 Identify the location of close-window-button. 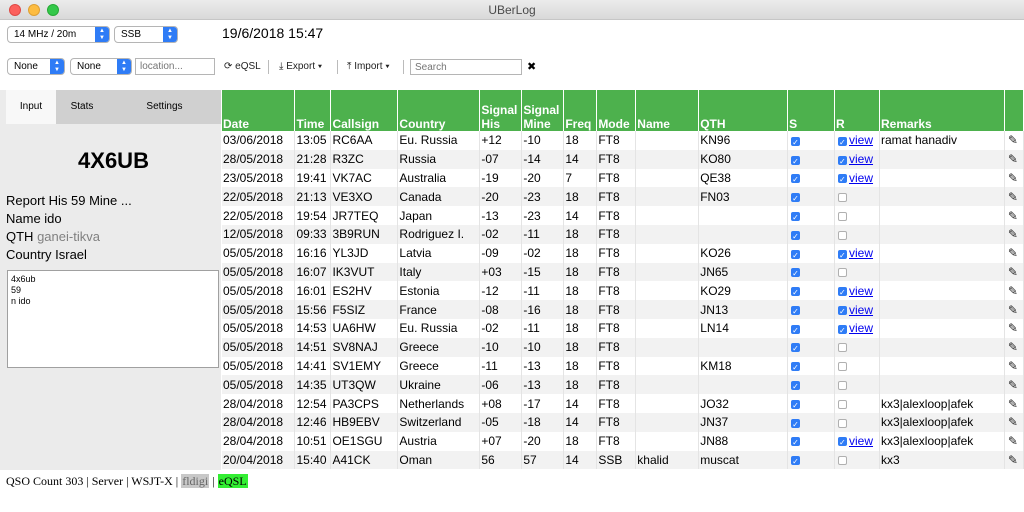
(15, 10).